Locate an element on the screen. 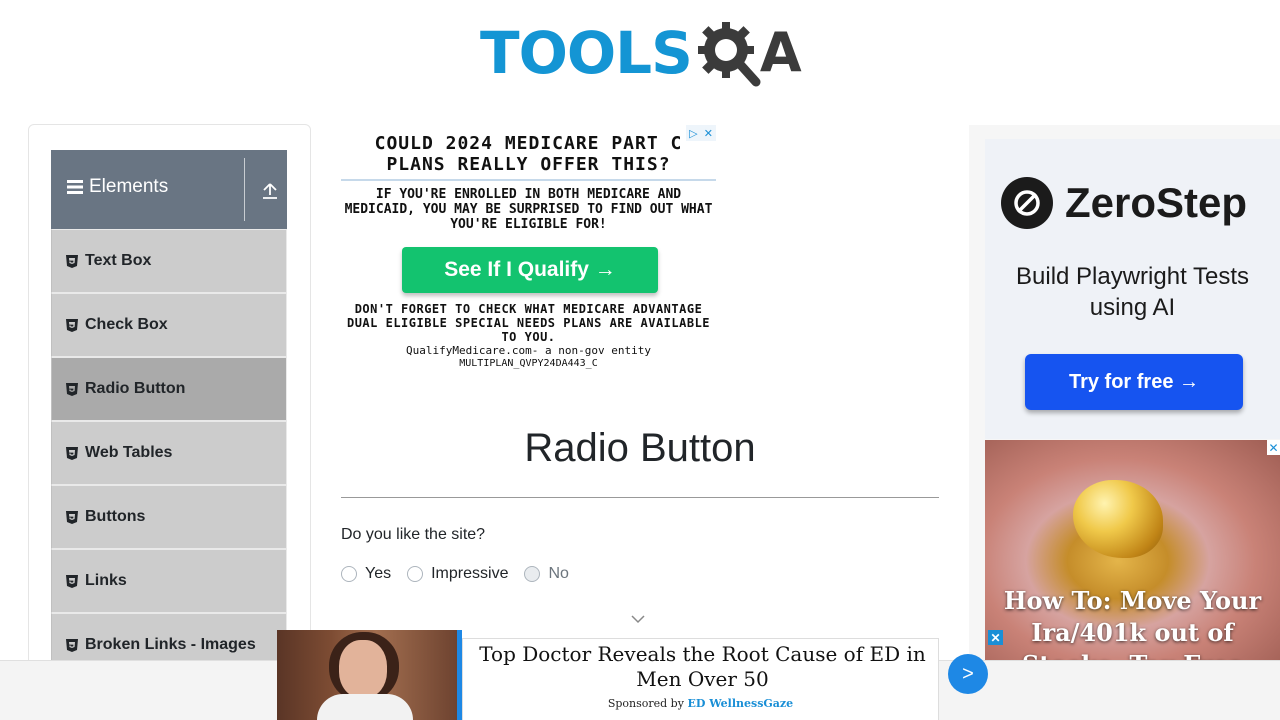  zerostep-tagline: Build Playwright Tests using AI is located at coordinates (1132, 292).